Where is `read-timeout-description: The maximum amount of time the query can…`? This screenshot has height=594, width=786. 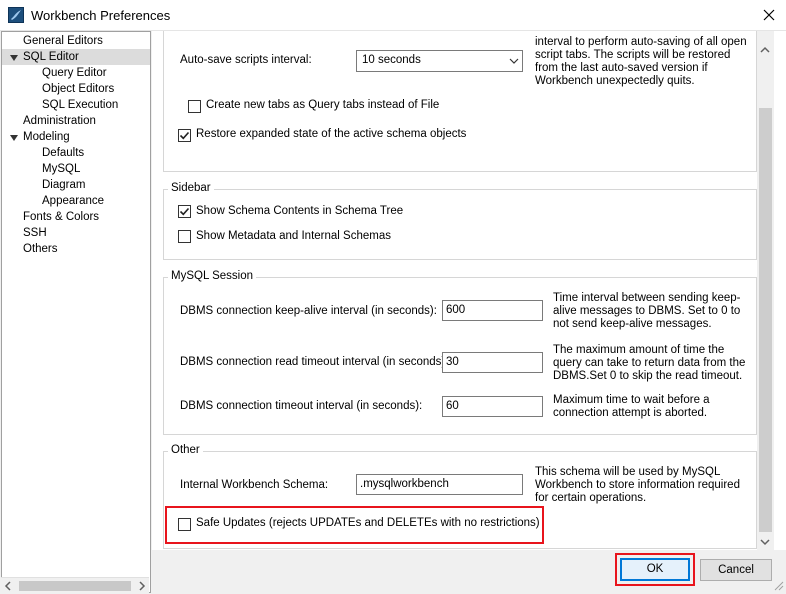
read-timeout-description: The maximum amount of time the query can… is located at coordinates (649, 363).